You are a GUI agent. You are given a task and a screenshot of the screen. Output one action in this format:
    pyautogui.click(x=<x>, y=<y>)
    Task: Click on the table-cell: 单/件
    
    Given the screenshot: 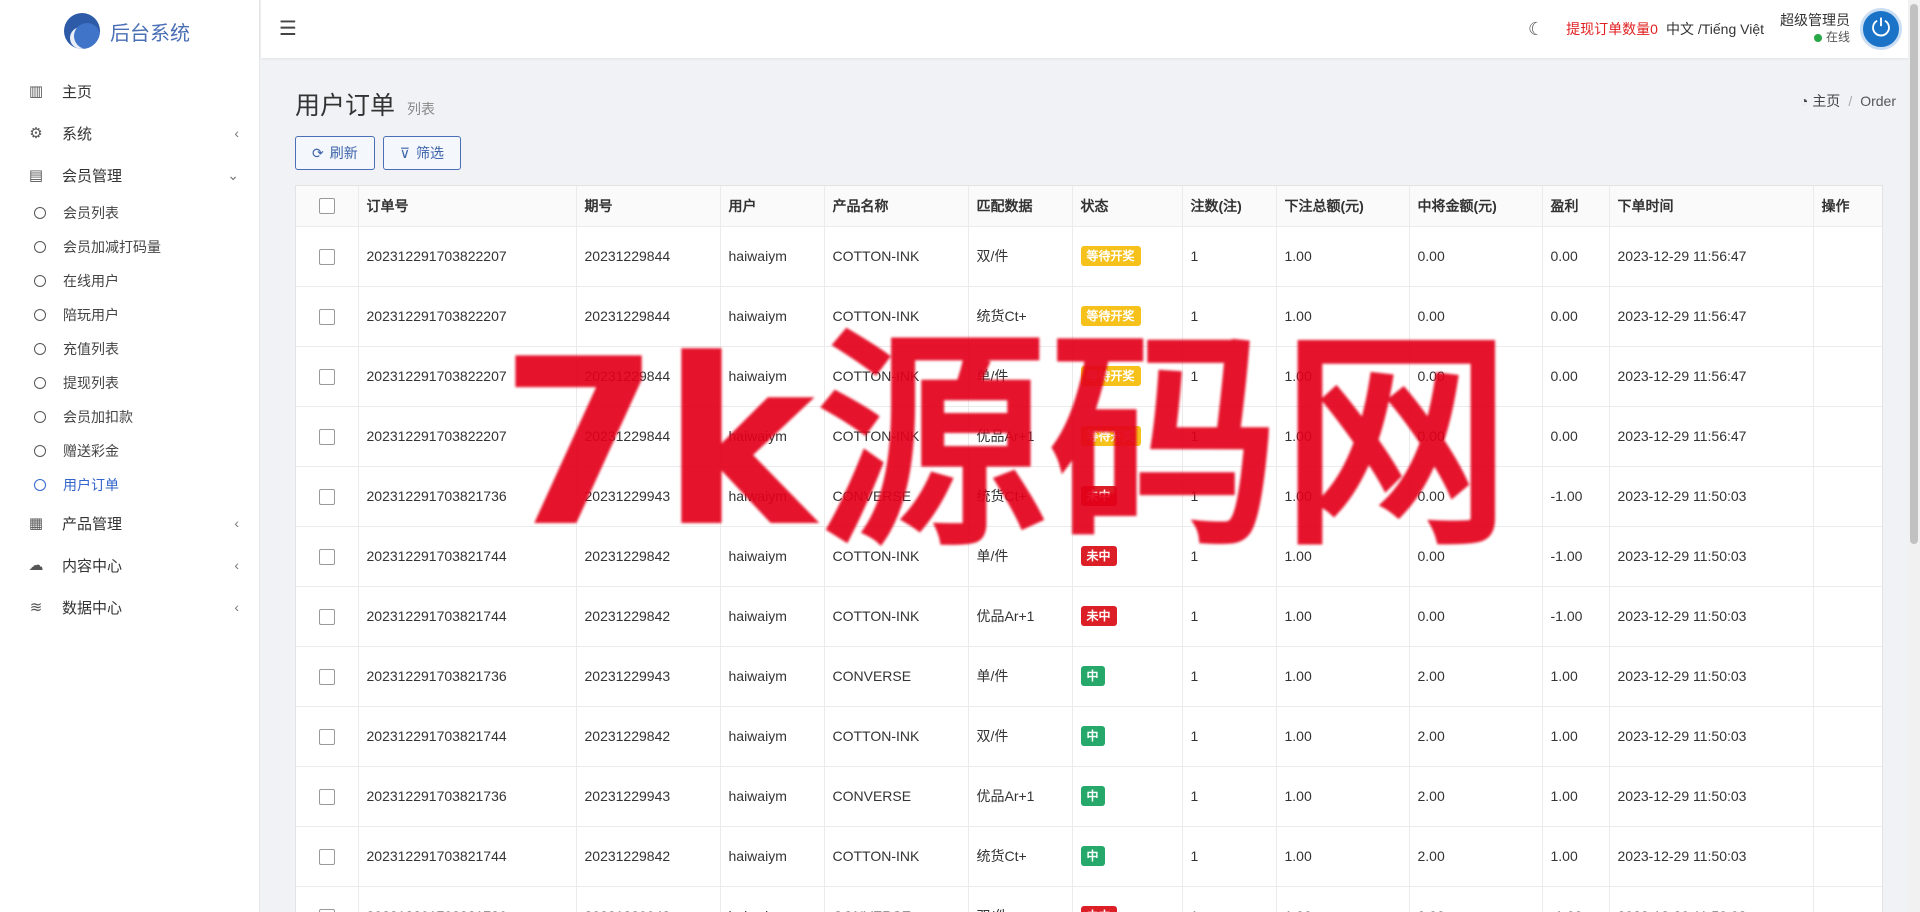 What is the action you would take?
    pyautogui.click(x=1020, y=556)
    